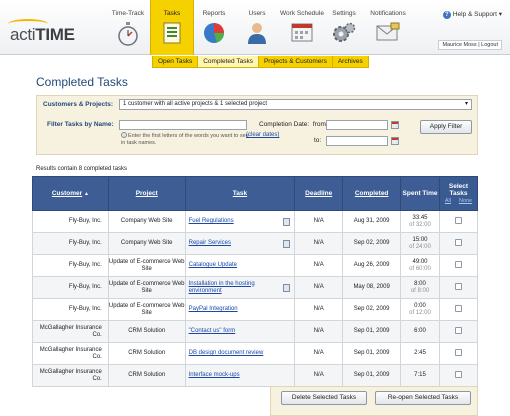  Describe the element at coordinates (395, 141) in the screenshot. I see `calendar-picker-to-icon` at that location.